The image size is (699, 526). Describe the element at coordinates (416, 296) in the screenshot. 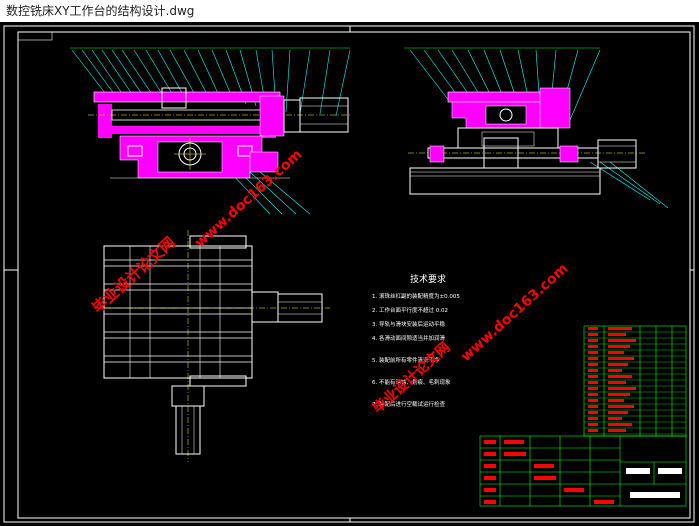

I see `tech-note-1: 1. 滚珠丝杠副的装配精度为±0.005` at that location.